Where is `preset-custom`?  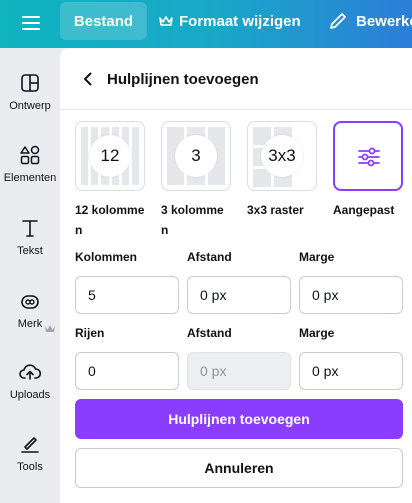
preset-custom is located at coordinates (368, 156).